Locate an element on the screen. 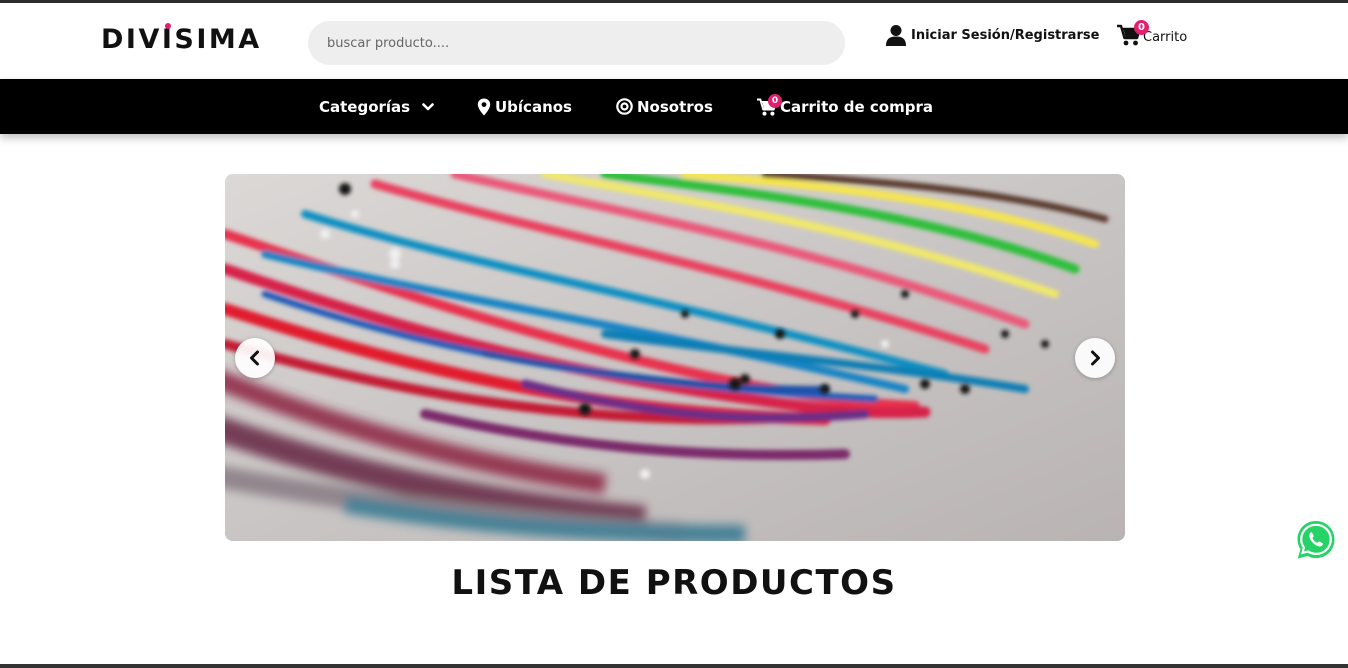  nav-about: Nosotros is located at coordinates (664, 106).